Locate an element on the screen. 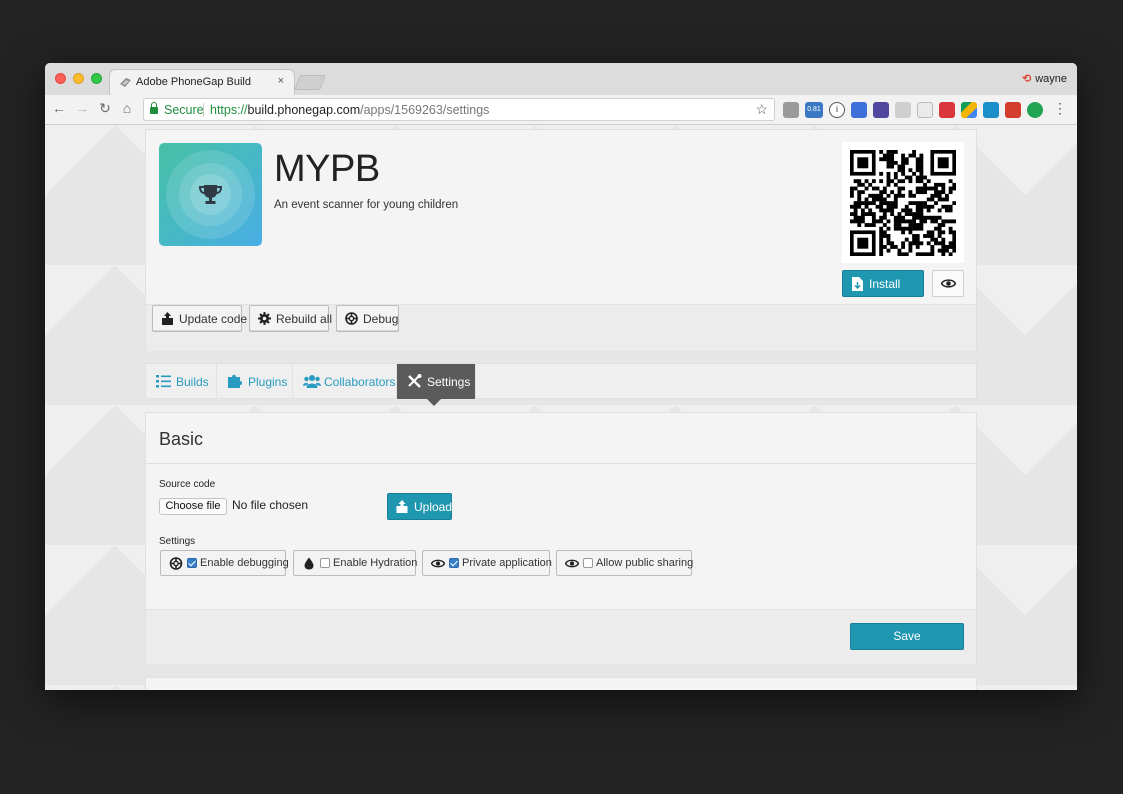 The height and width of the screenshot is (794, 1123). upload-button: Upload is located at coordinates (419, 506).